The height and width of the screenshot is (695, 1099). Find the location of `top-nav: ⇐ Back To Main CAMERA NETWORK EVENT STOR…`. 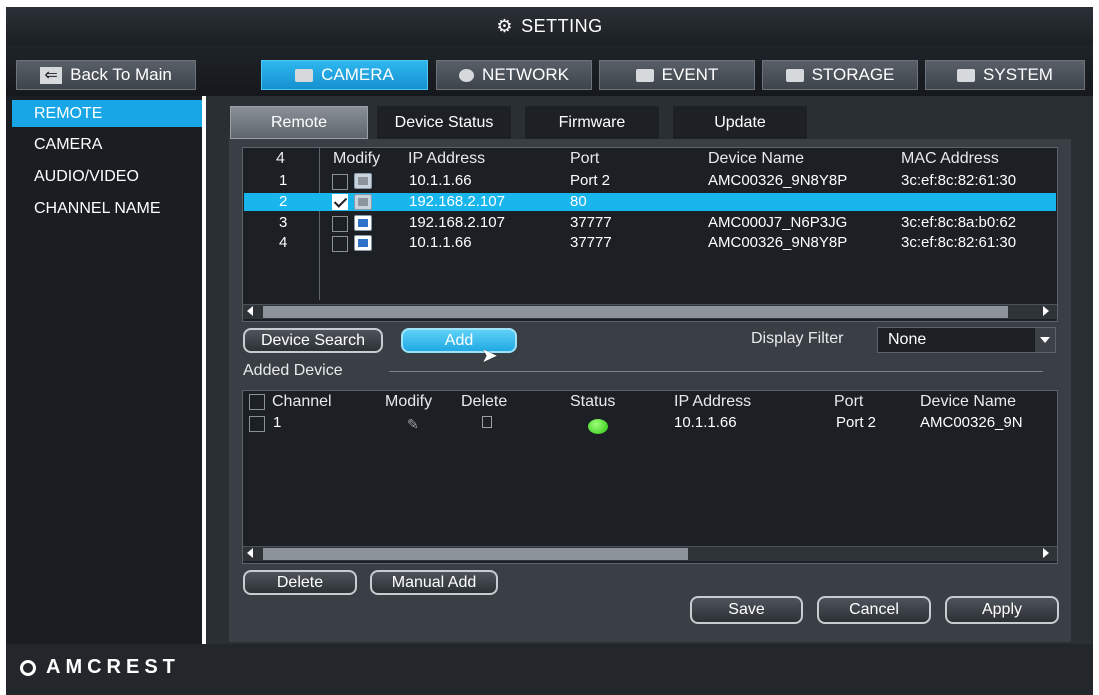

top-nav: ⇐ Back To Main CAMERA NETWORK EVENT STOR… is located at coordinates (549, 70).